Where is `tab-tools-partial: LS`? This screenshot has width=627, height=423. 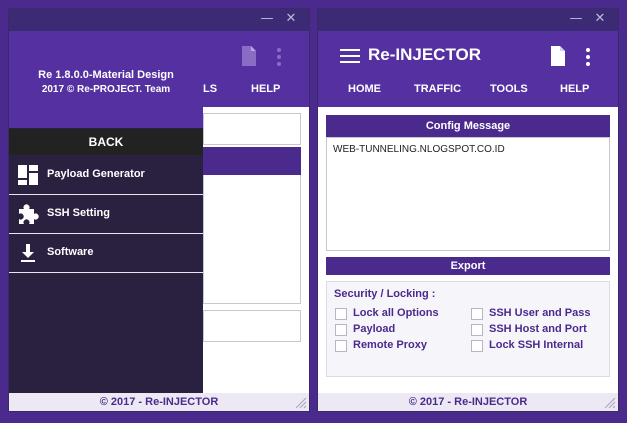
tab-tools-partial: LS is located at coordinates (210, 89).